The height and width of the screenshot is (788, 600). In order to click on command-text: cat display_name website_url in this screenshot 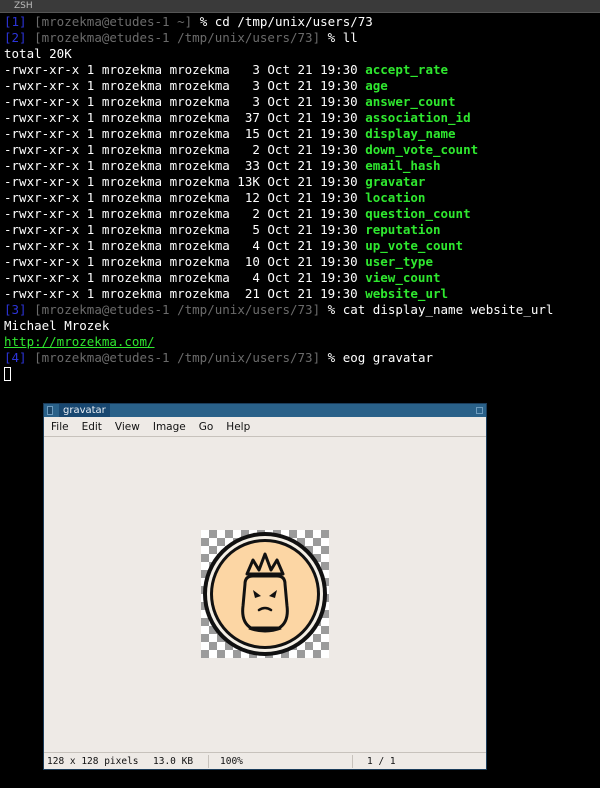, I will do `click(448, 309)`.